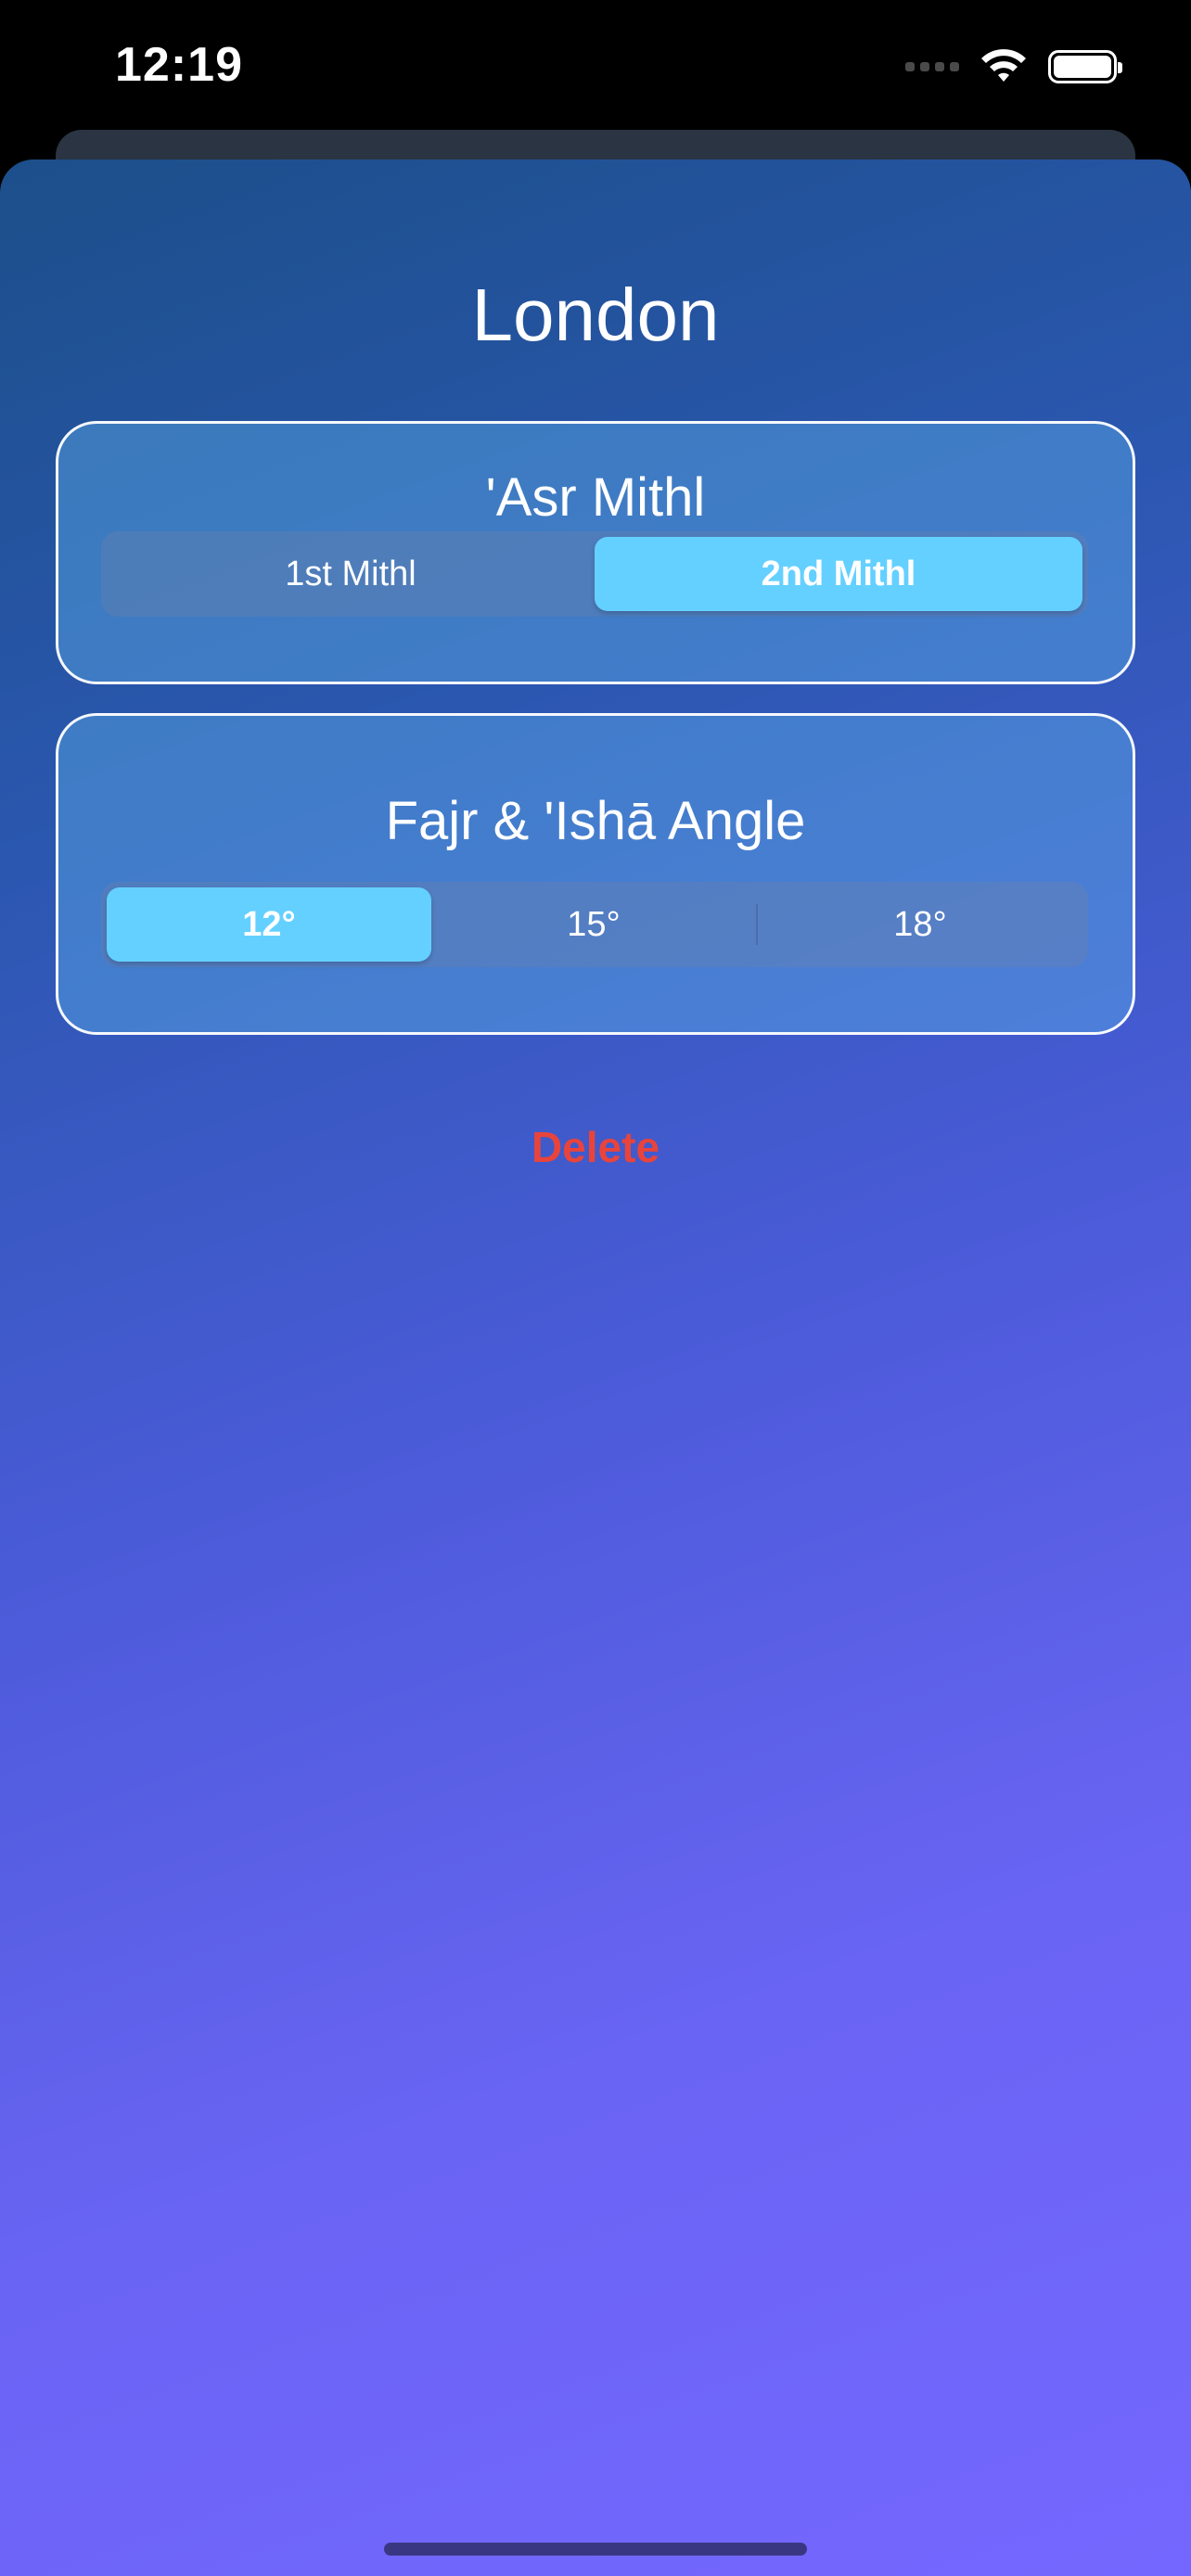 Image resolution: width=1191 pixels, height=2576 pixels. What do you see at coordinates (1003, 66) in the screenshot?
I see `wifi-icon` at bounding box center [1003, 66].